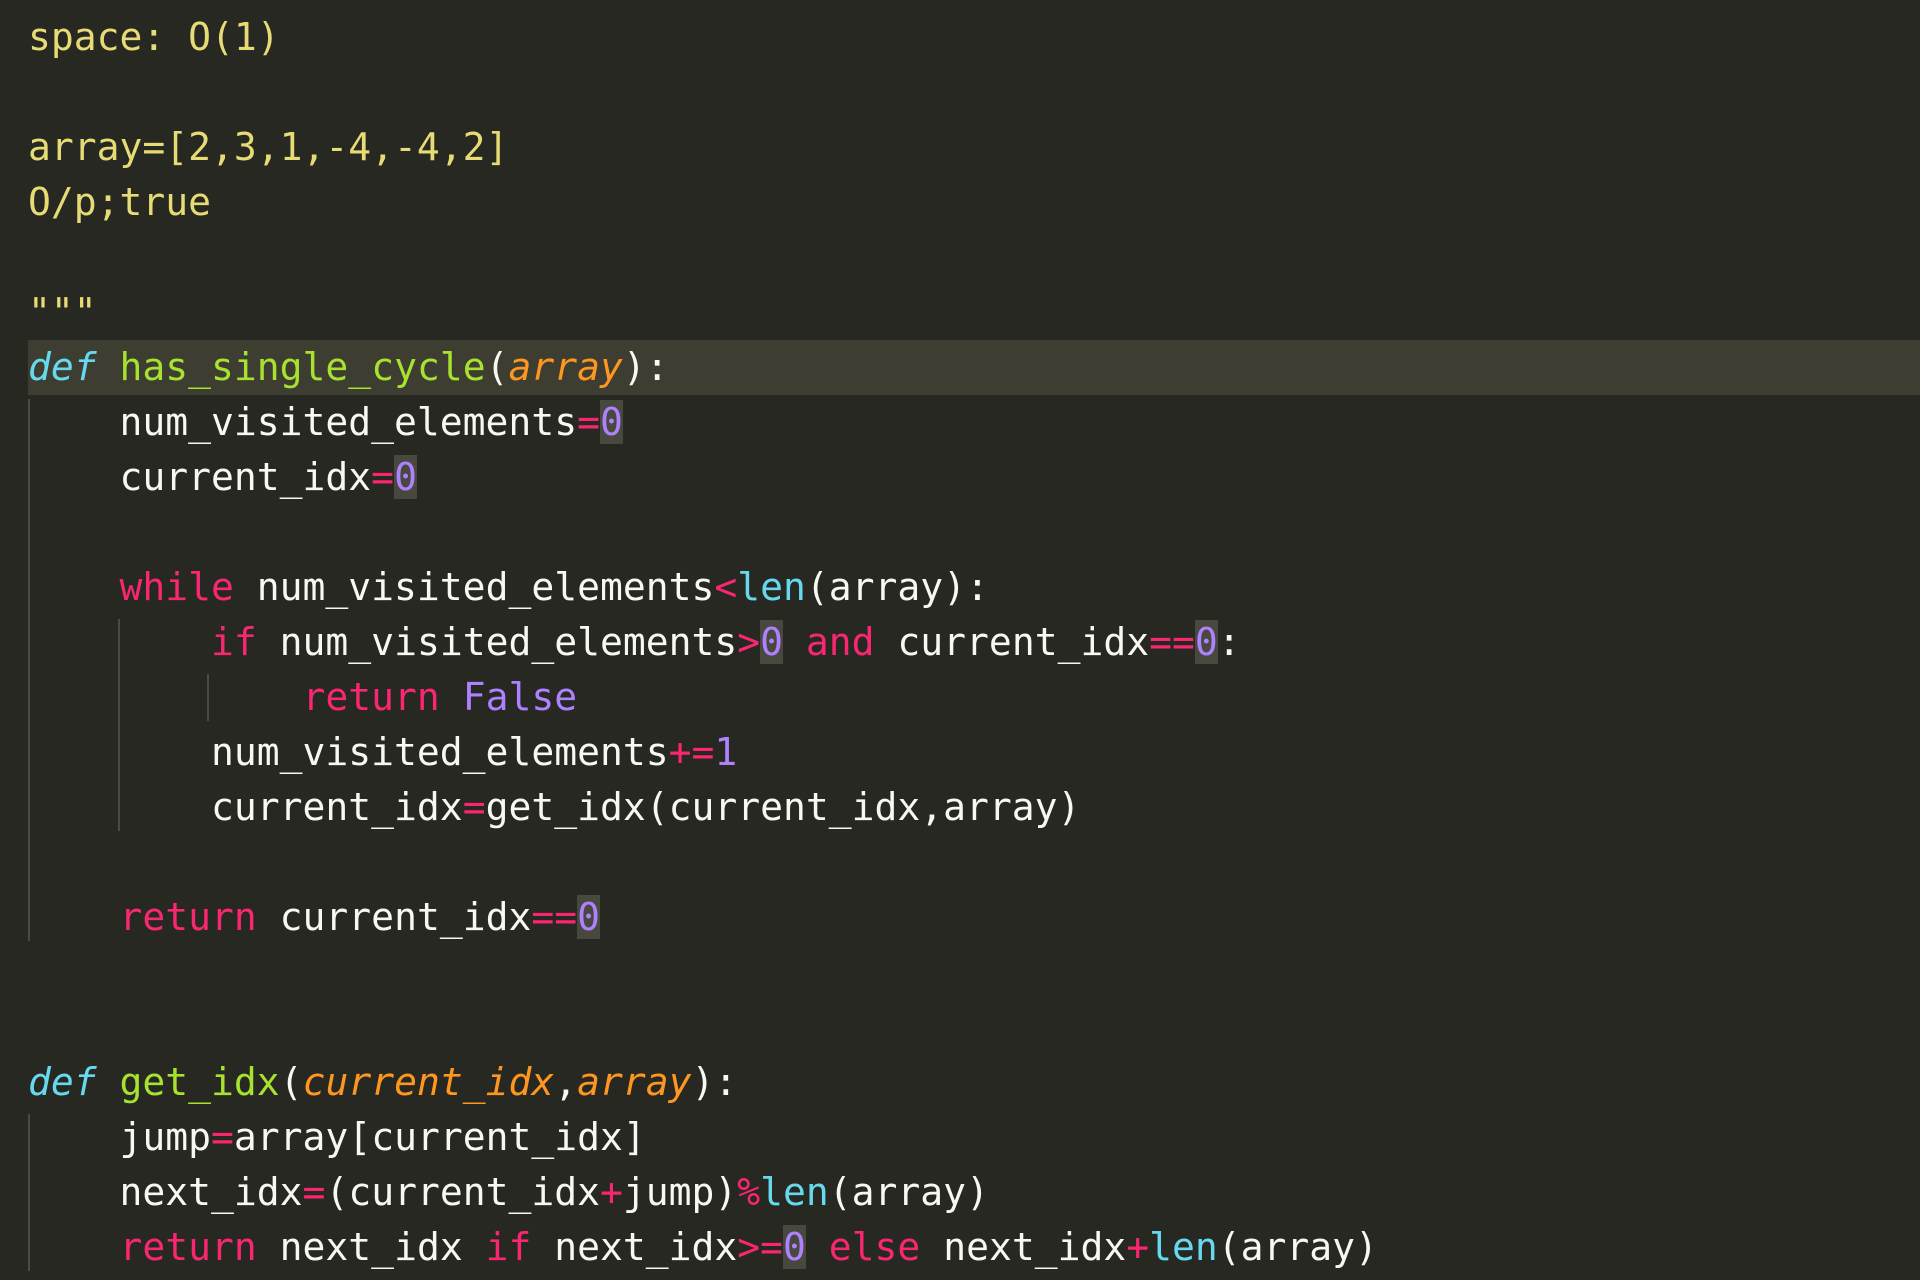  What do you see at coordinates (760, 1247) in the screenshot?
I see `code-token-op: >=` at bounding box center [760, 1247].